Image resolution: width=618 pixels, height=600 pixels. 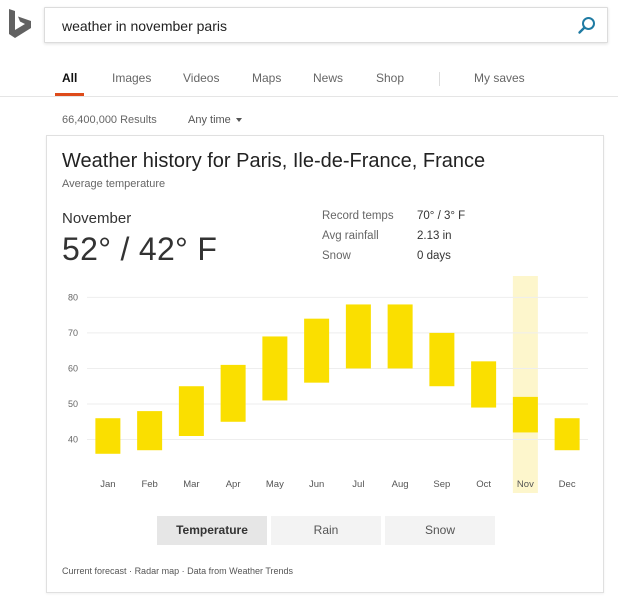 I want to click on weather-subtitle: Average temperature, so click(x=114, y=184).